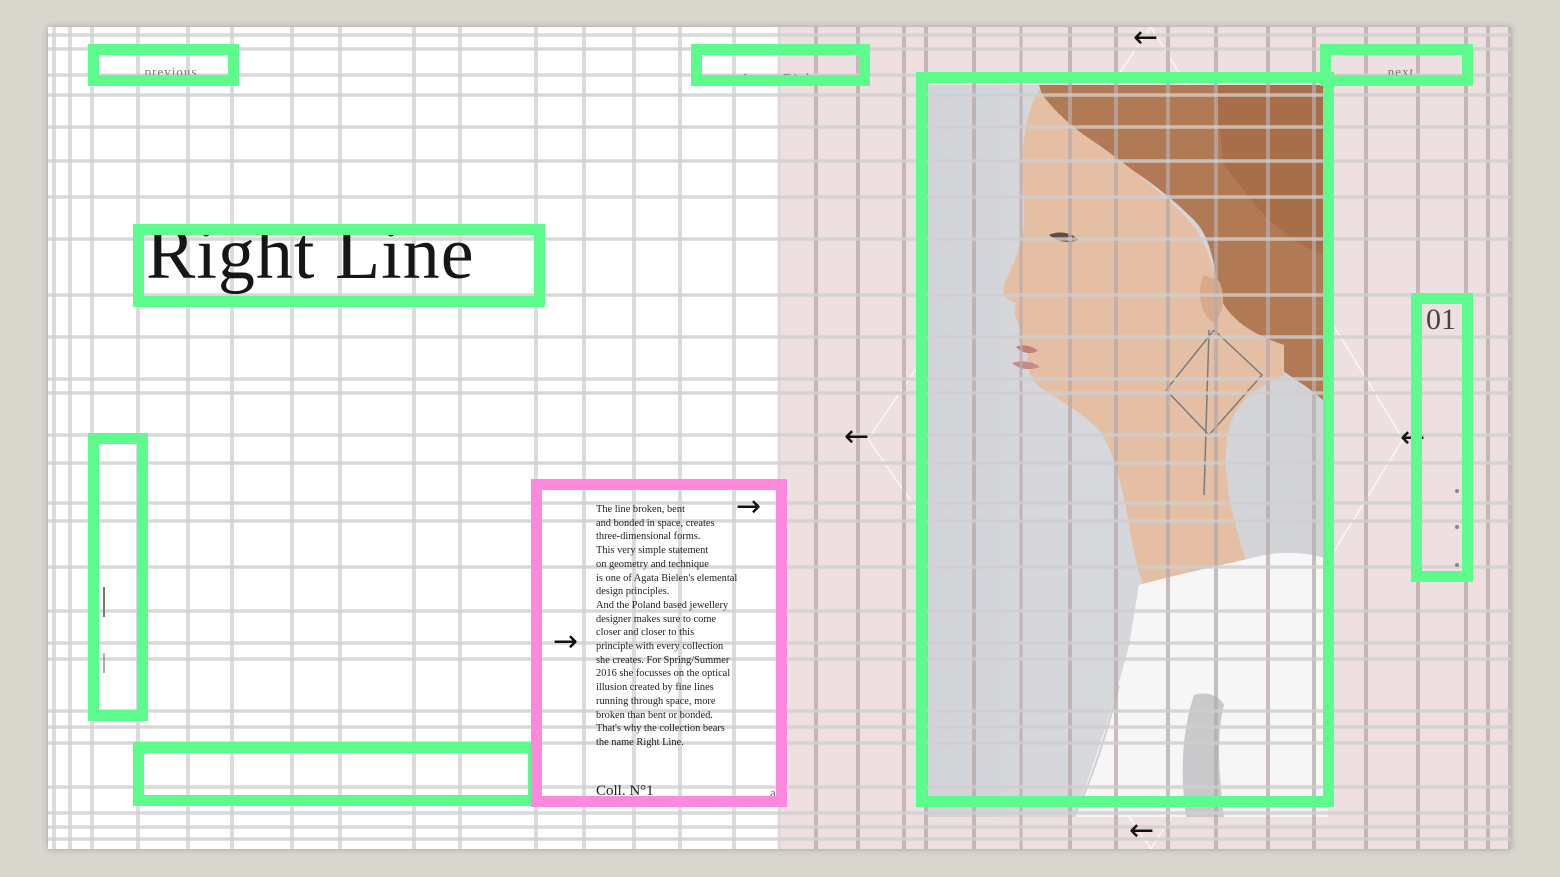  I want to click on highlight-pagination, so click(1442, 437).